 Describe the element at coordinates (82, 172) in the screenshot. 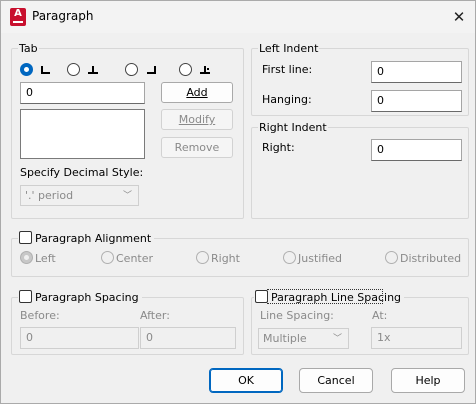

I see `decimal-style-label: Specify Decimal Style:` at that location.